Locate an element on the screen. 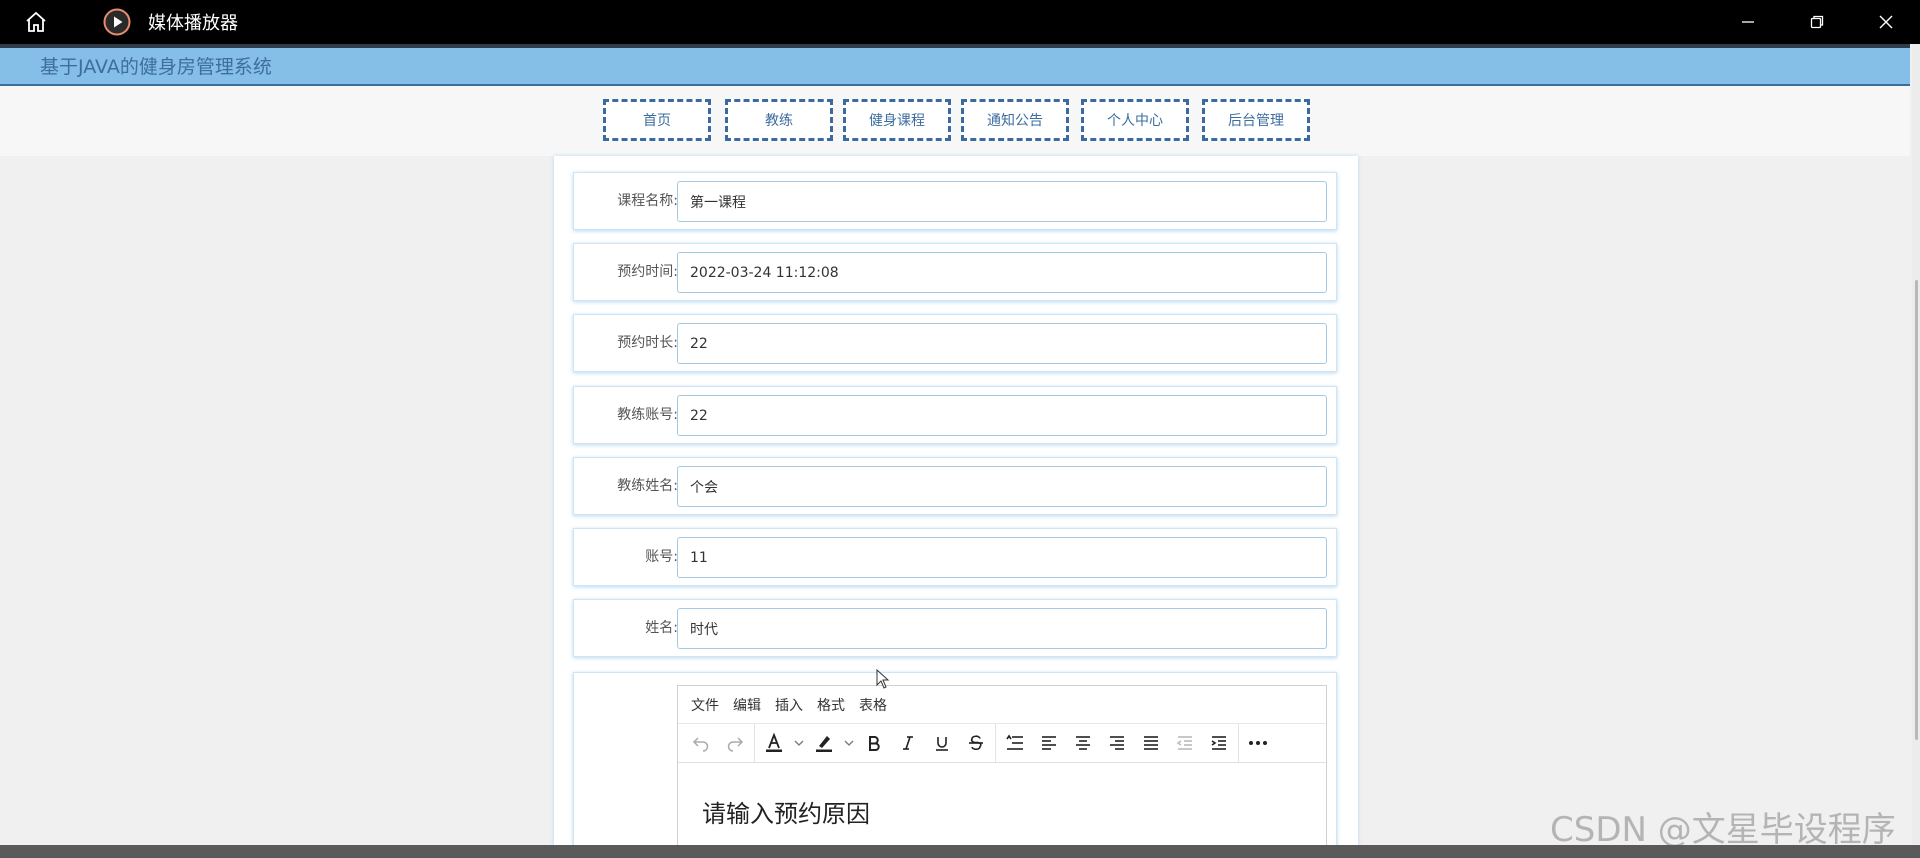  play-icon is located at coordinates (117, 22).